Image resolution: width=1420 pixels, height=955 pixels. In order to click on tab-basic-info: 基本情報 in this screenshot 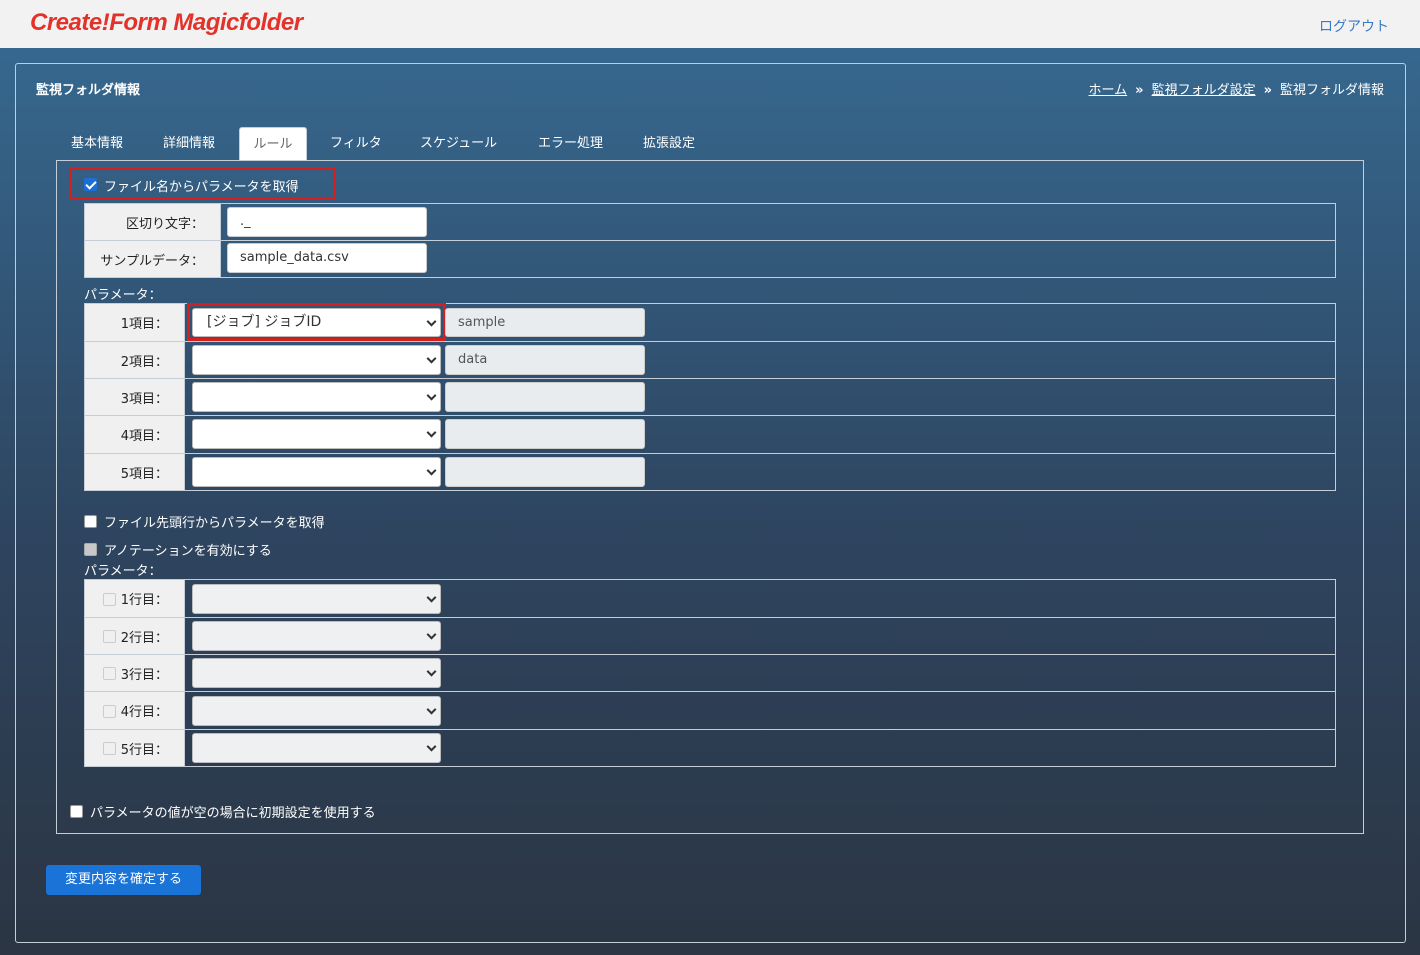, I will do `click(97, 143)`.